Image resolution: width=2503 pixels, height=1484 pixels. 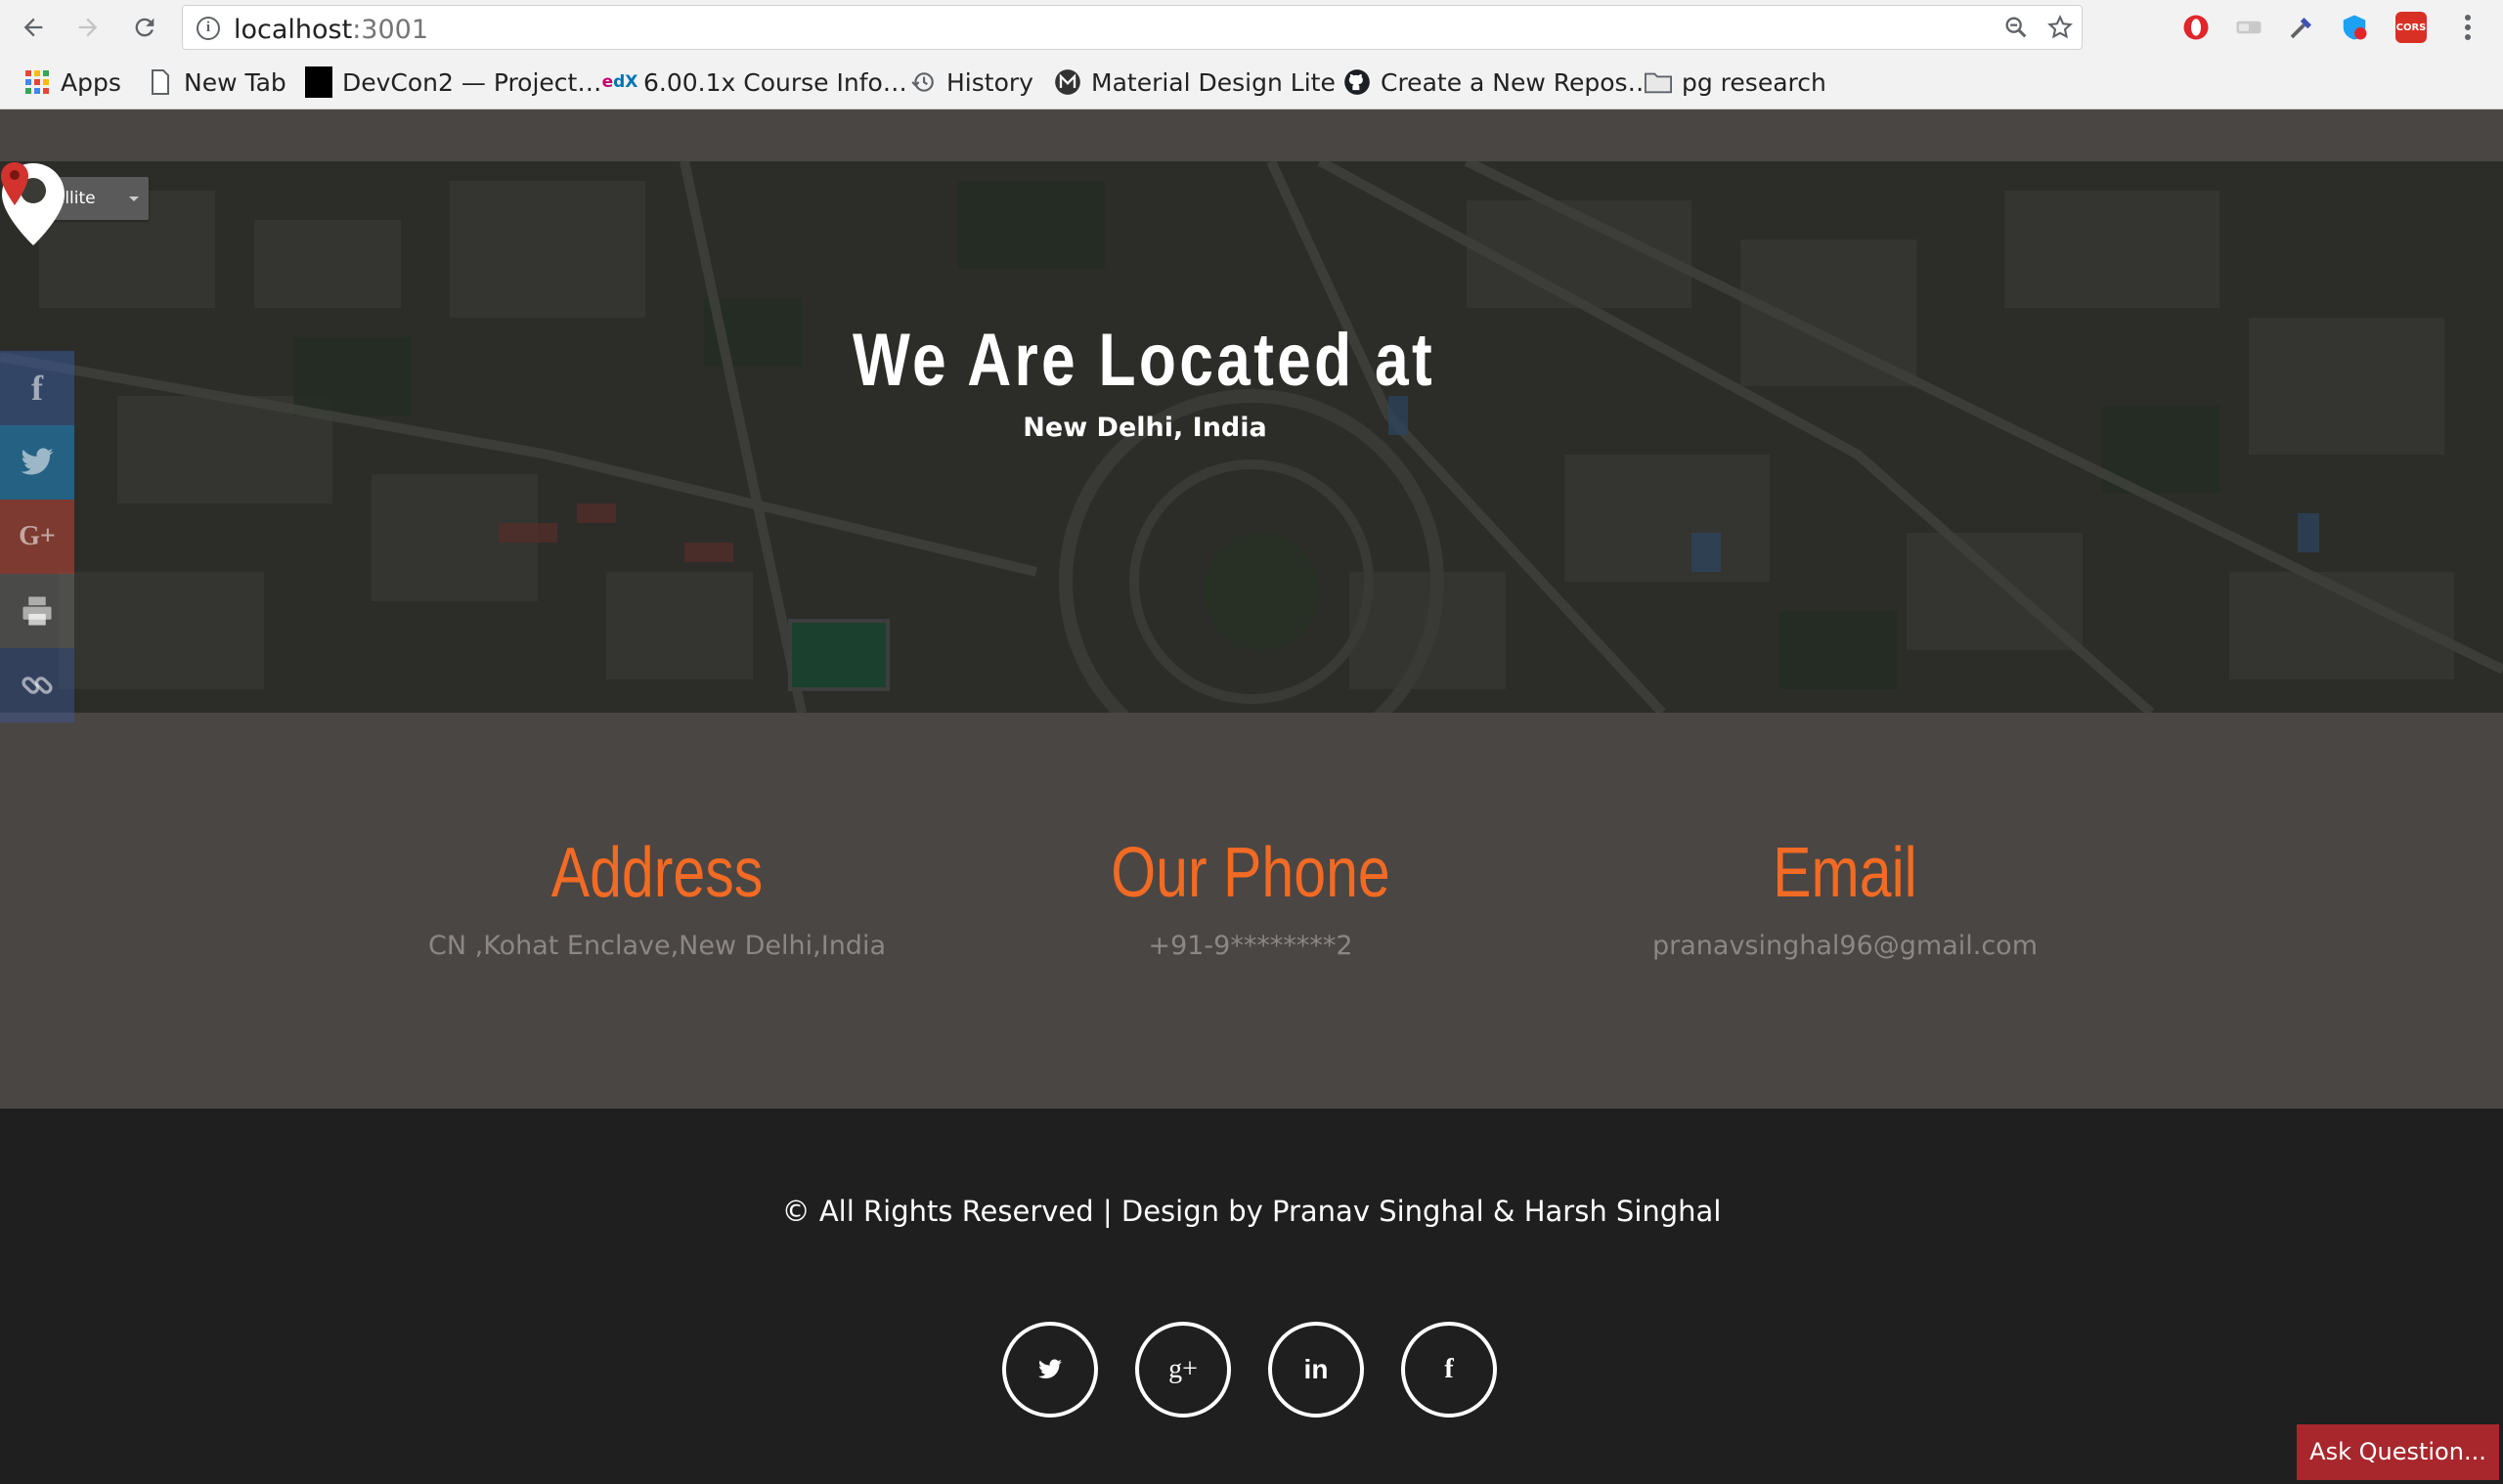 What do you see at coordinates (2016, 28) in the screenshot?
I see `zoom-icon` at bounding box center [2016, 28].